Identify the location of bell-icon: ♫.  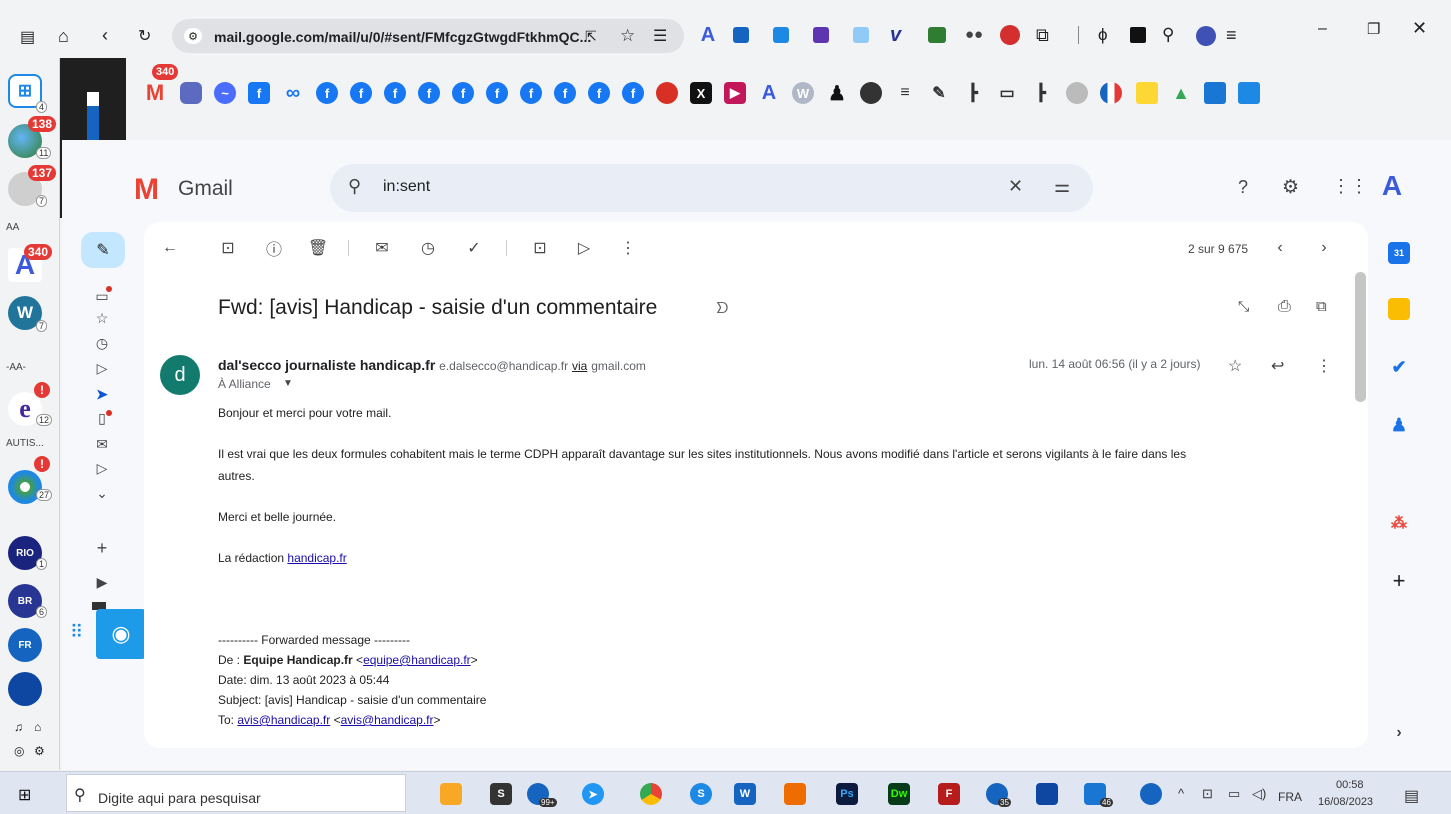
(18, 727).